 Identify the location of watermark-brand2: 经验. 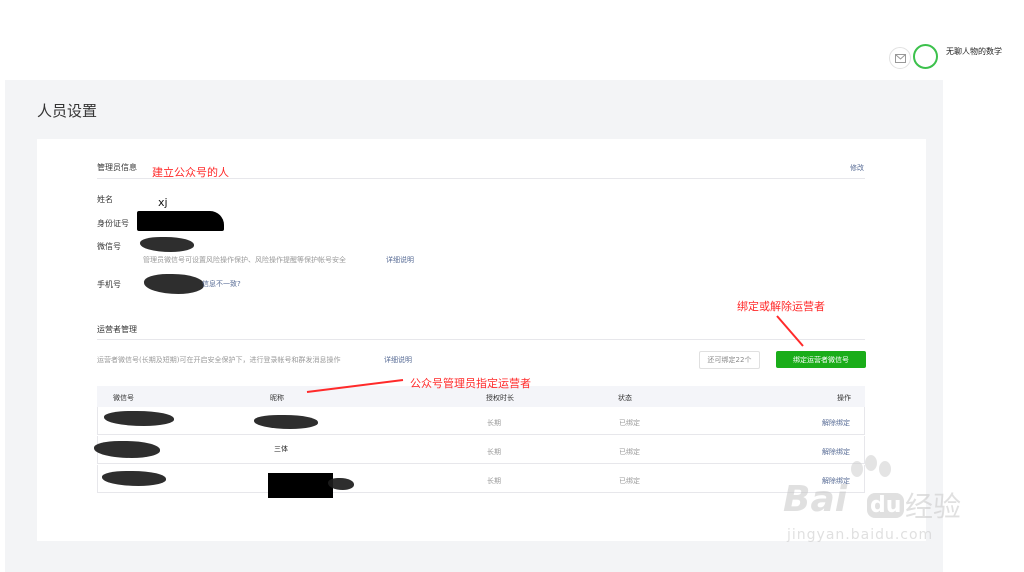
(933, 506).